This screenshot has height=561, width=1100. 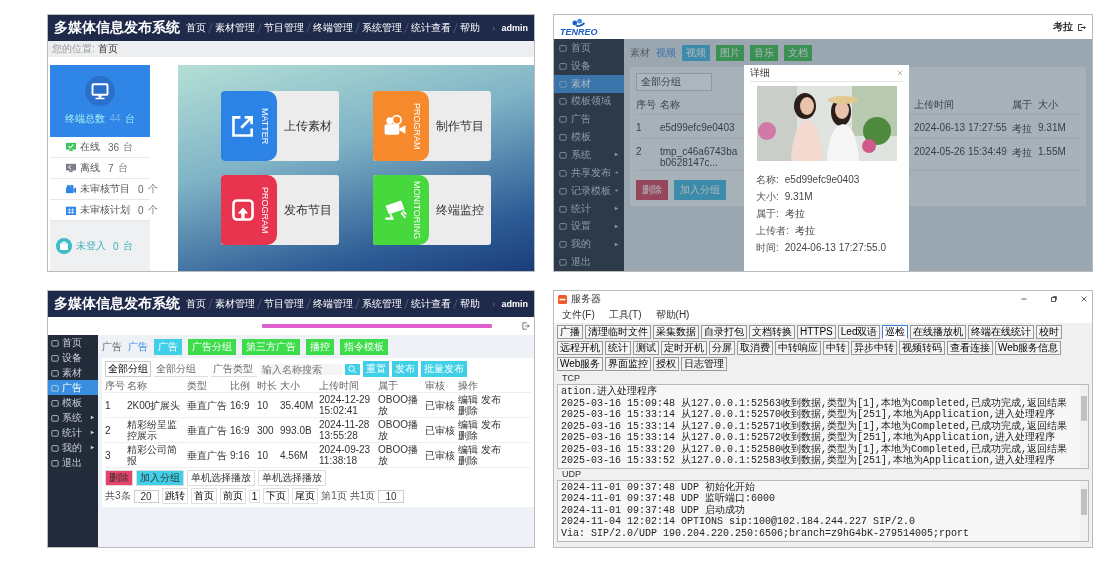 I want to click on shortcut-tile: PROGRAM 发布节目, so click(x=280, y=210).